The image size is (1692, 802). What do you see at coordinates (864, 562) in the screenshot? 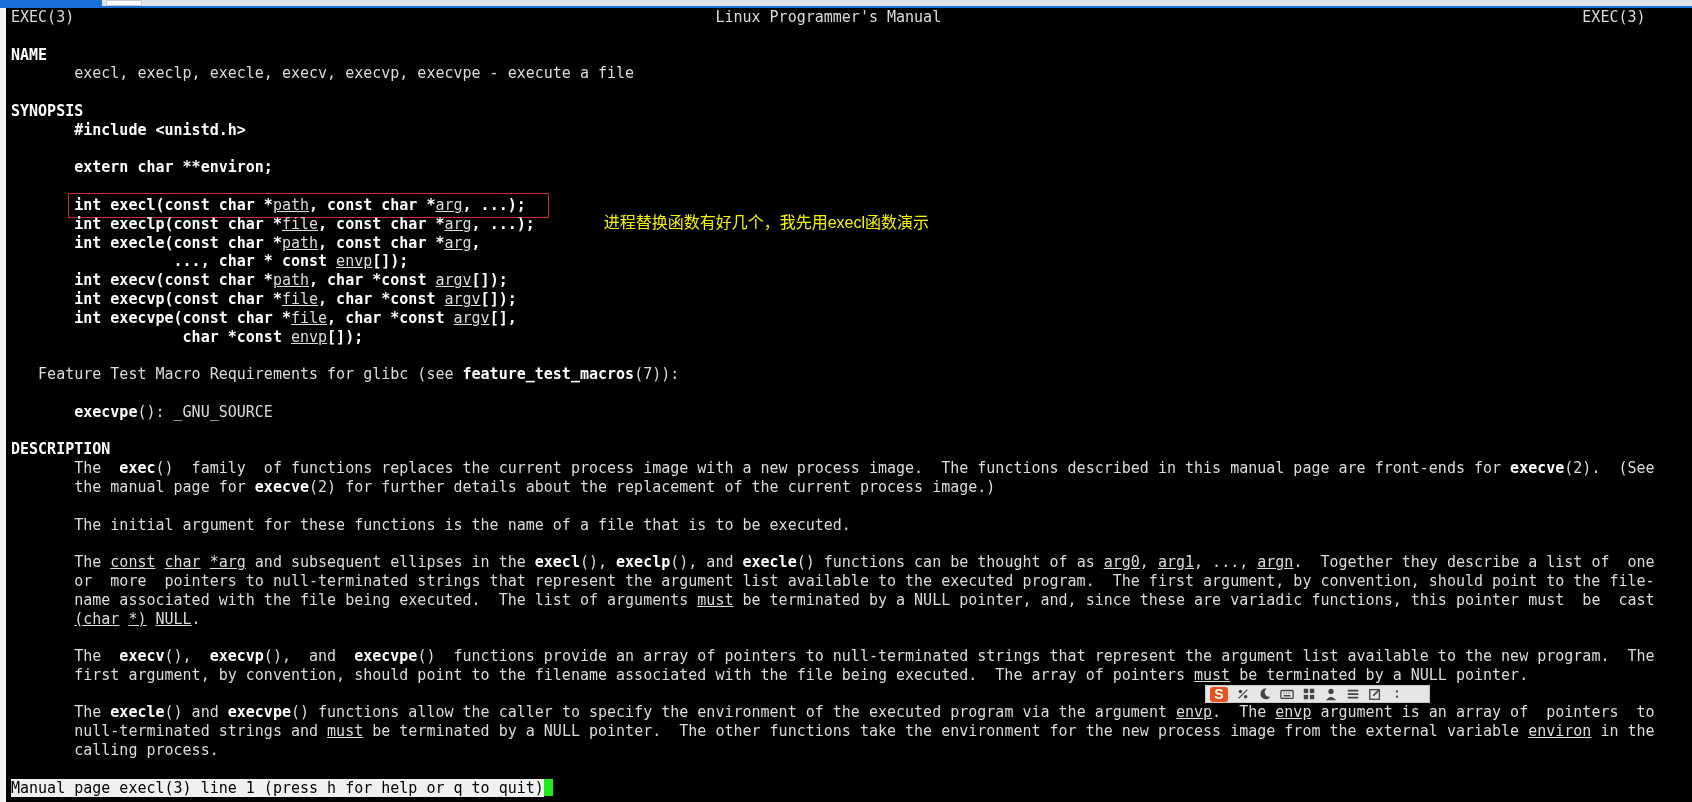
I see `text-line: The const char *arg and subsequent ellipses in the execl(), execlp(), and execle() functions can be thought of as arg0, arg1, ..., argn. Together they describe a list of one` at bounding box center [864, 562].